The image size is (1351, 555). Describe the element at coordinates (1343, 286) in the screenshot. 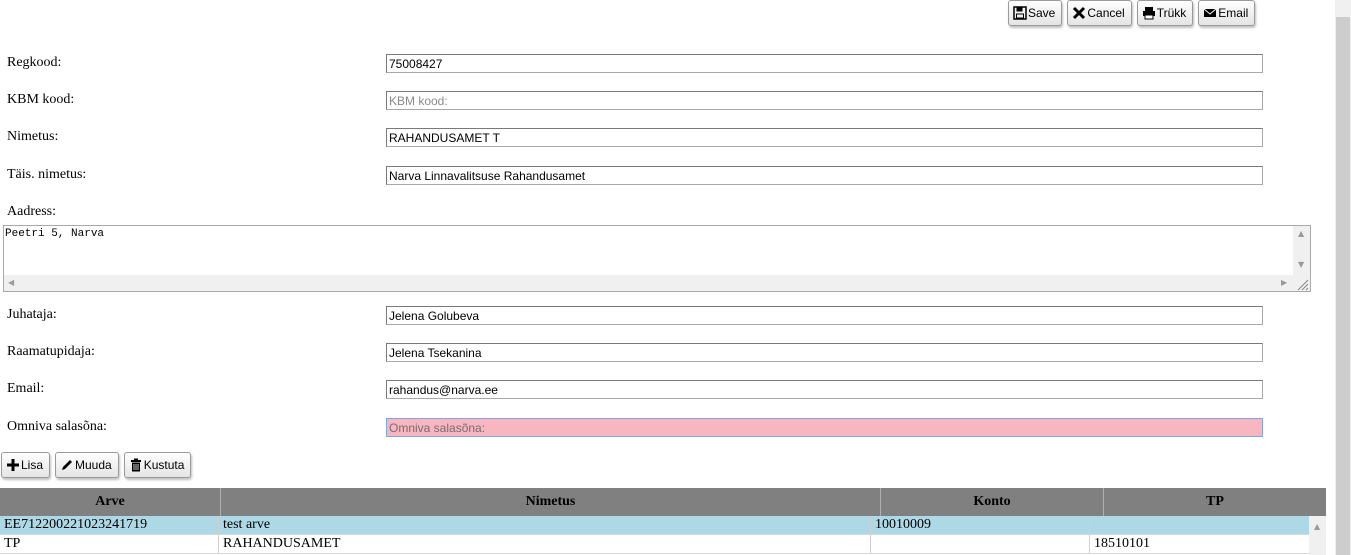

I see `page-scrollbar-thumb` at that location.